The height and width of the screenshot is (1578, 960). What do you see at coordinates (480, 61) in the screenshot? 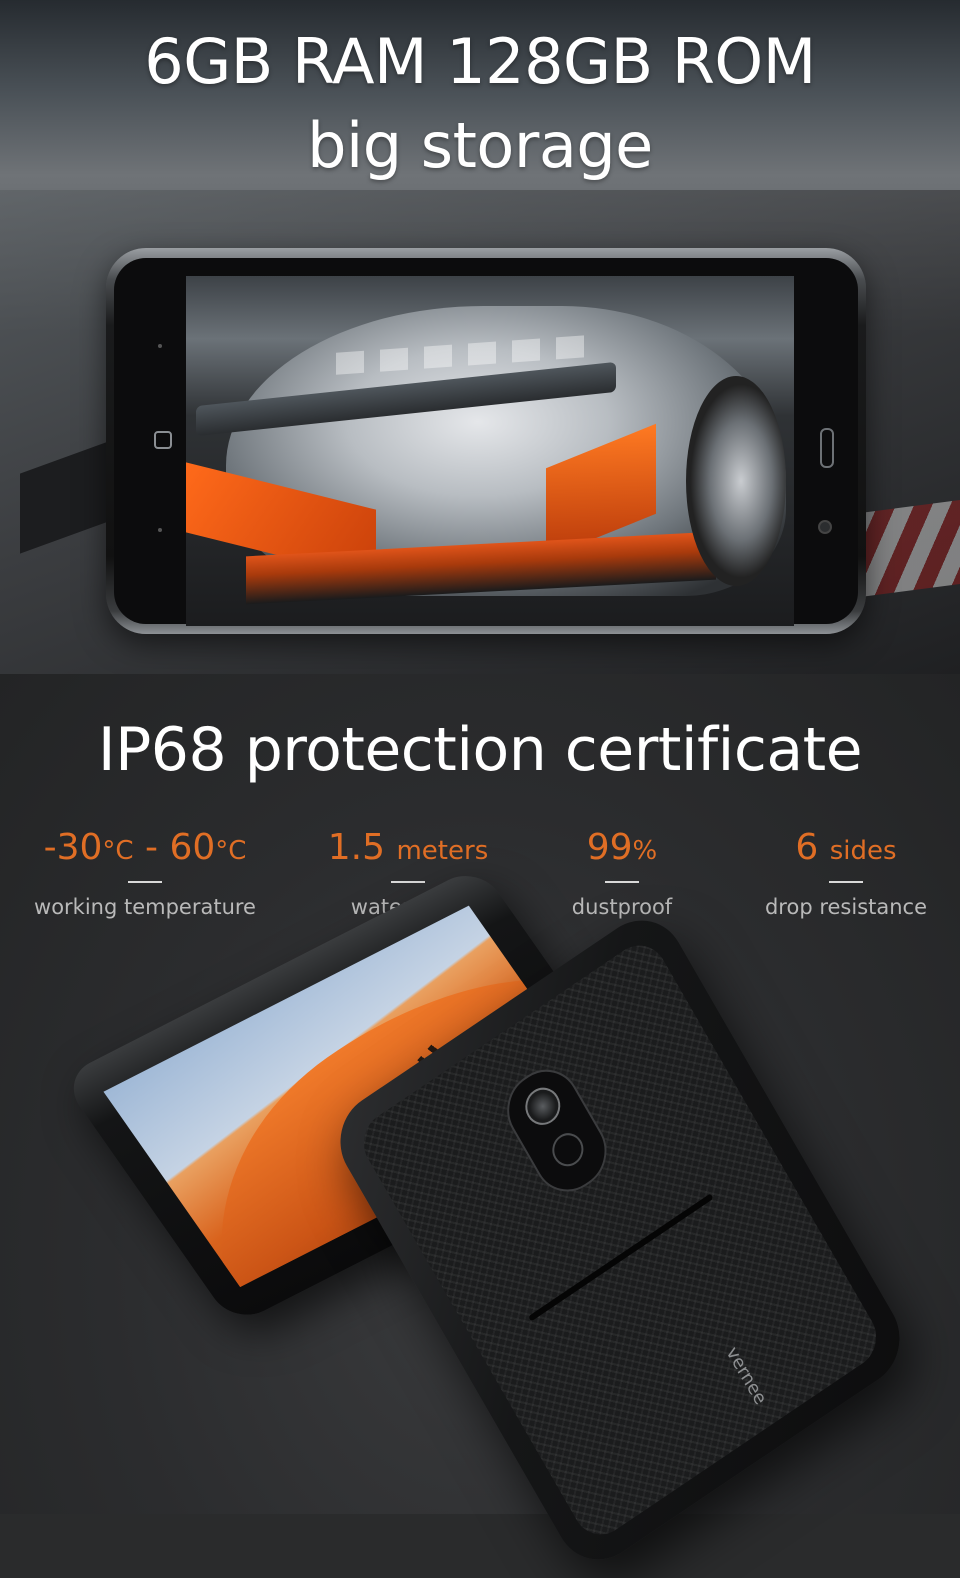
I see `hero-headline-line1: 6GB RAM 128GB ROM` at bounding box center [480, 61].